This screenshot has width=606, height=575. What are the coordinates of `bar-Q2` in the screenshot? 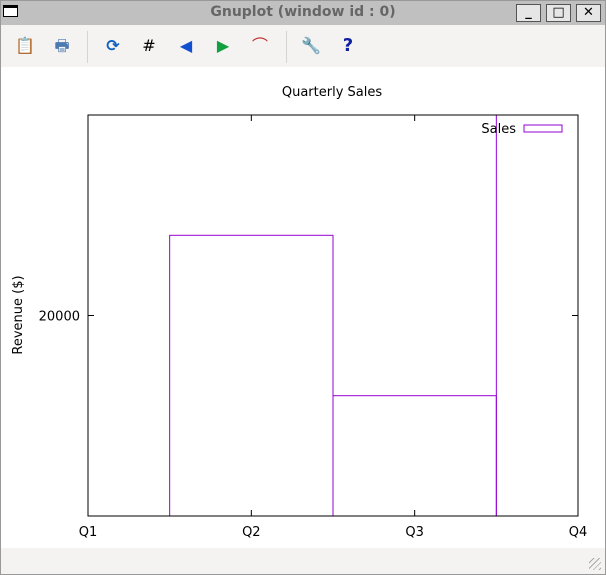 It's located at (251, 375).